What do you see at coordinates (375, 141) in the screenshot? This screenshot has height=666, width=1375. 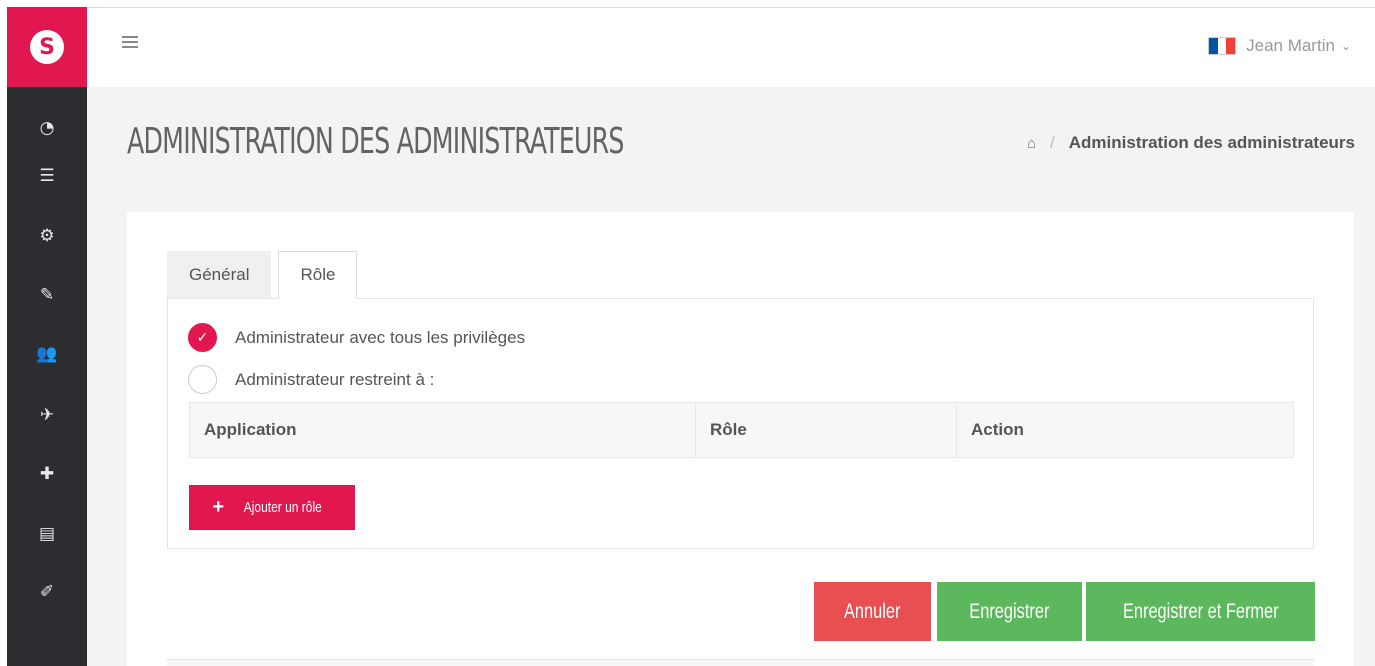 I see `page-title: ADMINISTRATION DES ADMINISTRATEURS` at bounding box center [375, 141].